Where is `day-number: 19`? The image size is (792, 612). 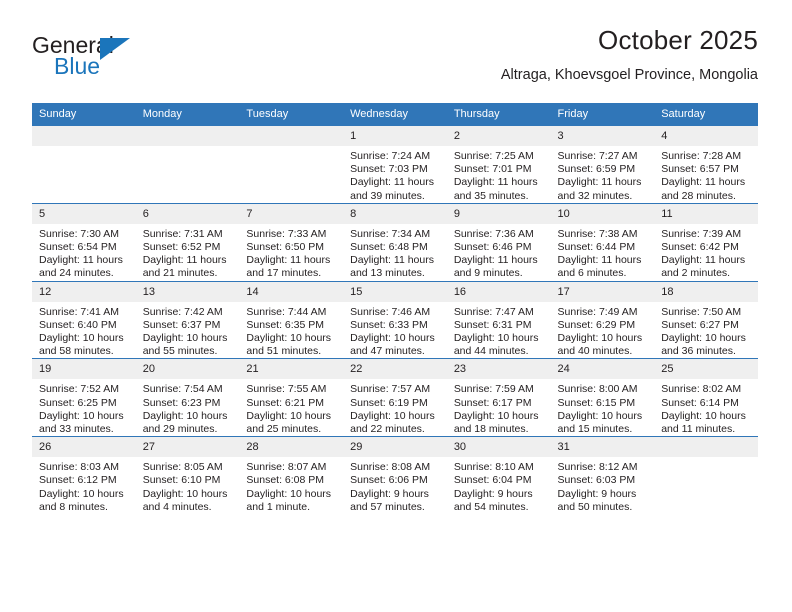
day-number: 19 is located at coordinates (84, 369).